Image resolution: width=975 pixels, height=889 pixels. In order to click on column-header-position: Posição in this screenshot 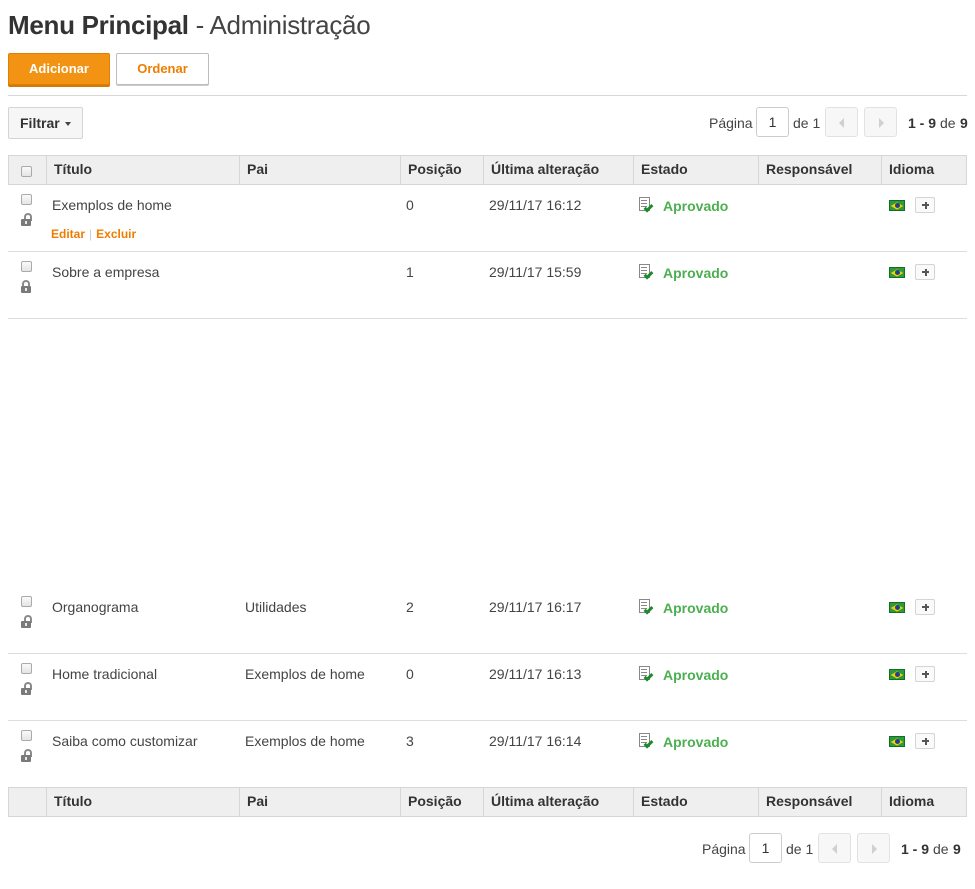, I will do `click(441, 170)`.